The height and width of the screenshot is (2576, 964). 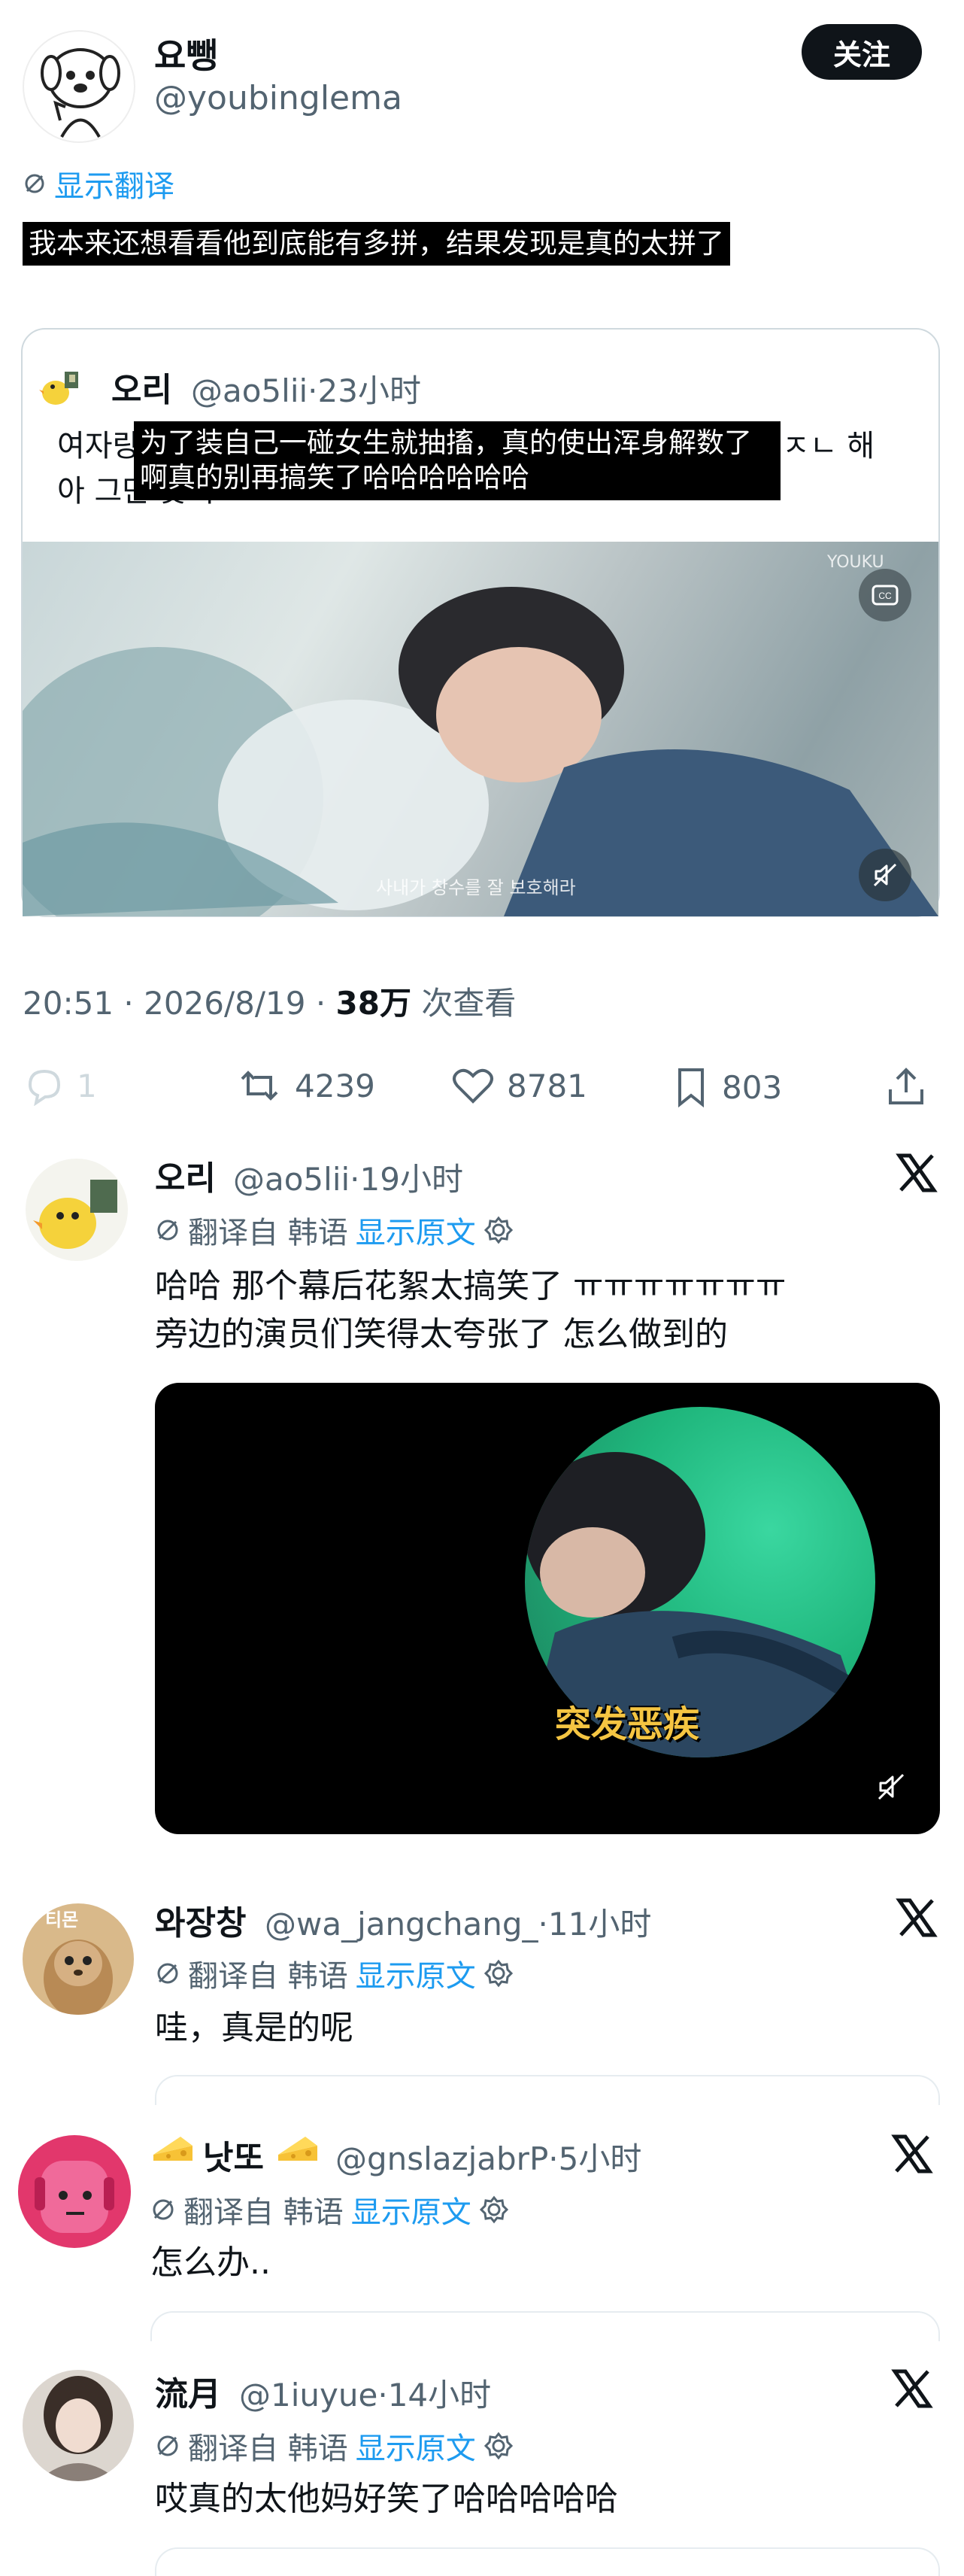 I want to click on reply-author-name: 와장창, so click(x=200, y=1920).